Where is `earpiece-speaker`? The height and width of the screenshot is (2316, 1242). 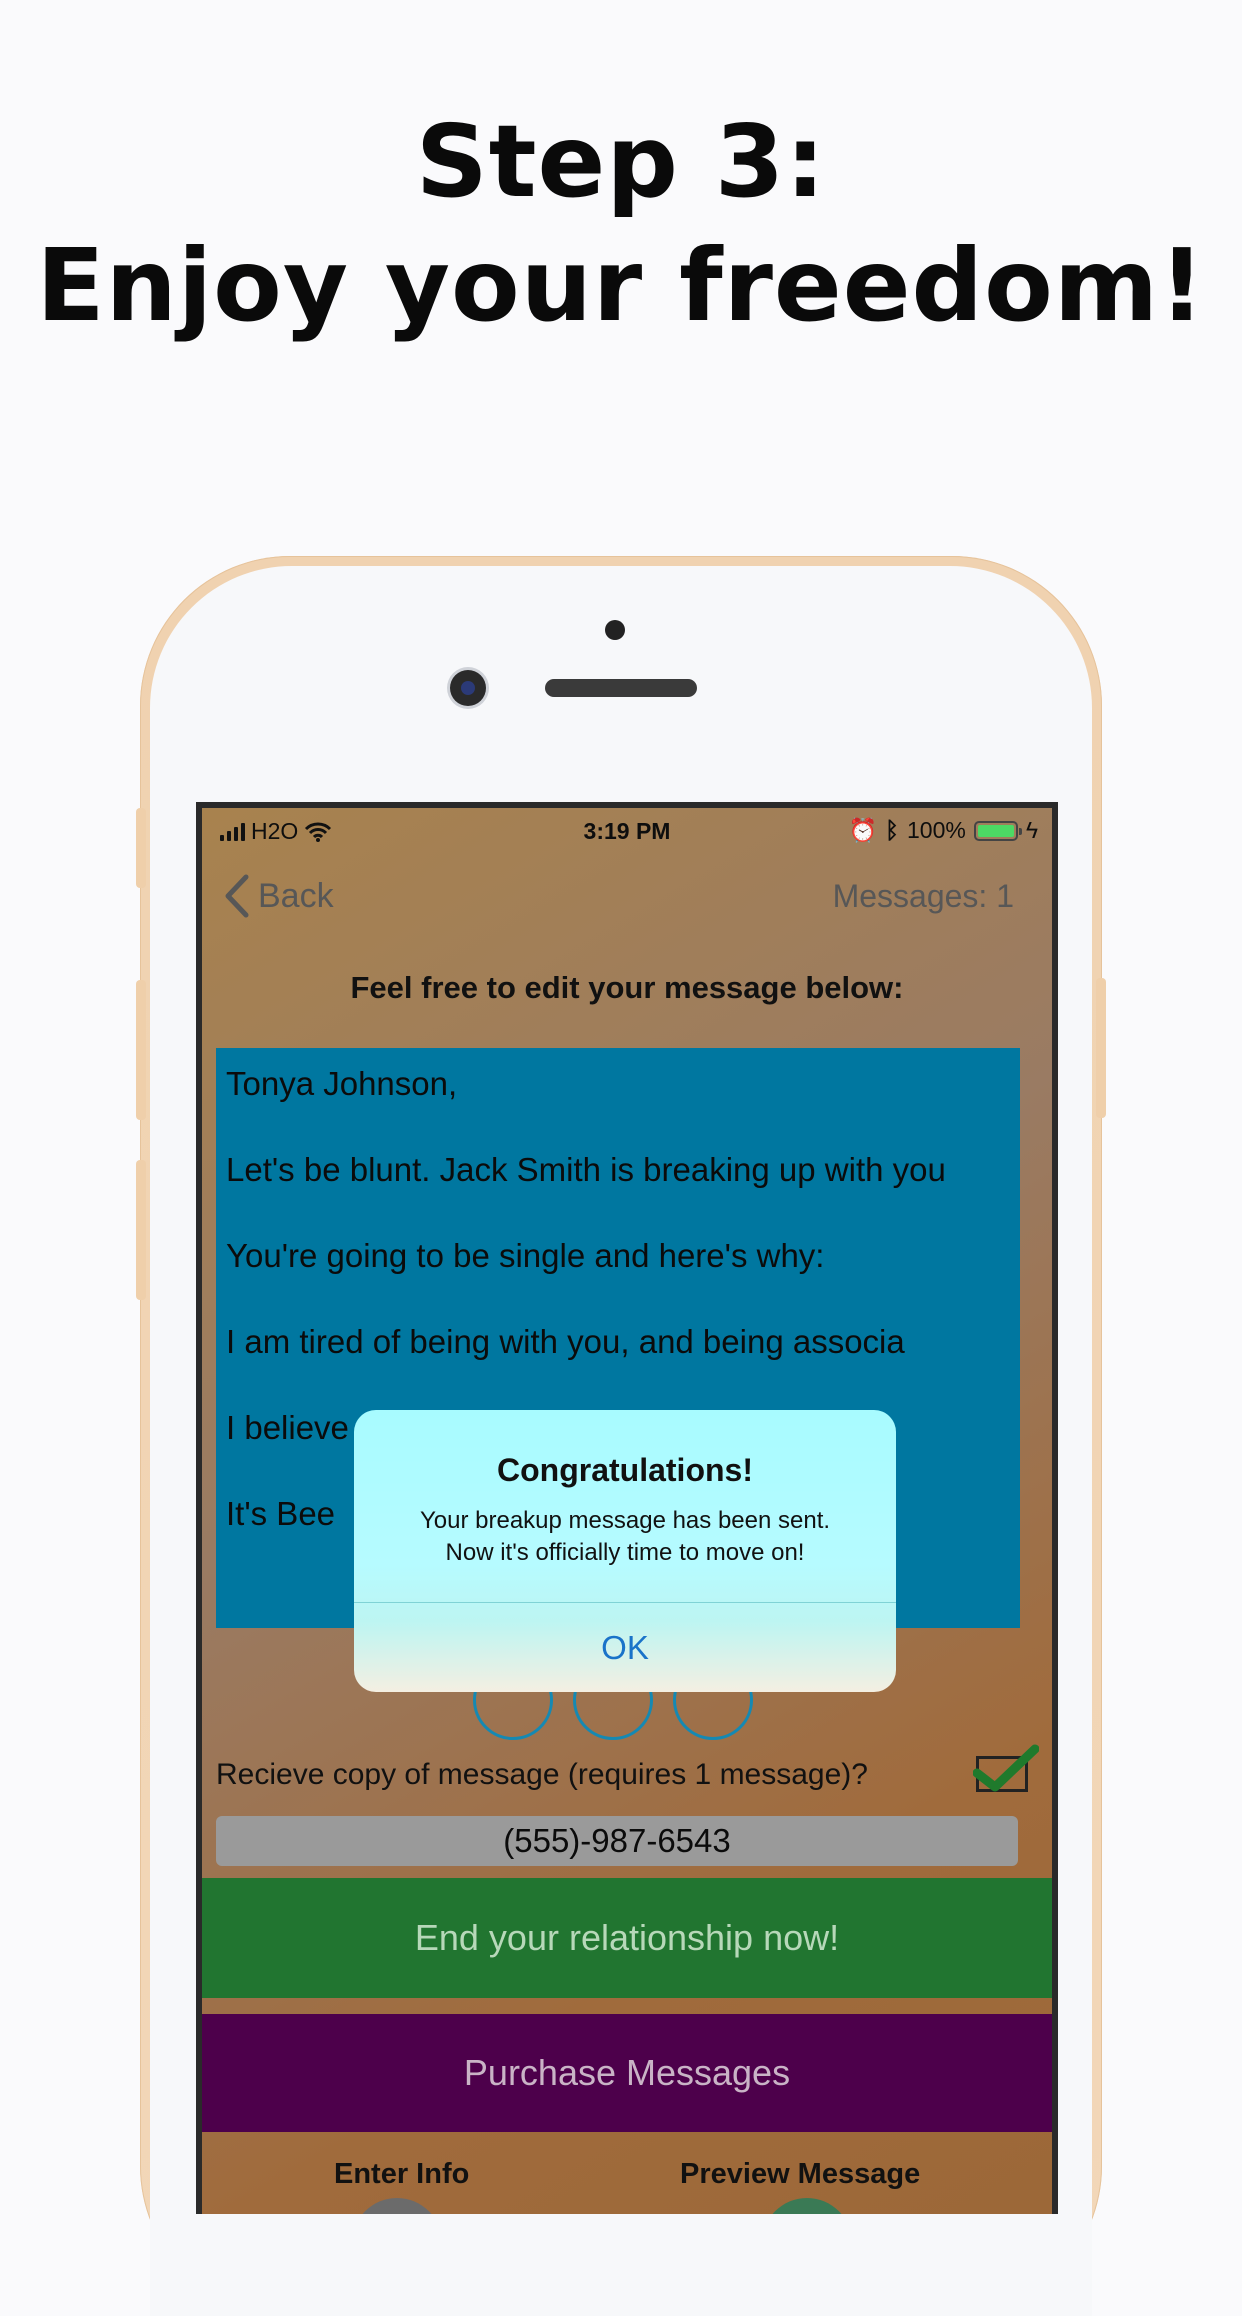 earpiece-speaker is located at coordinates (621, 688).